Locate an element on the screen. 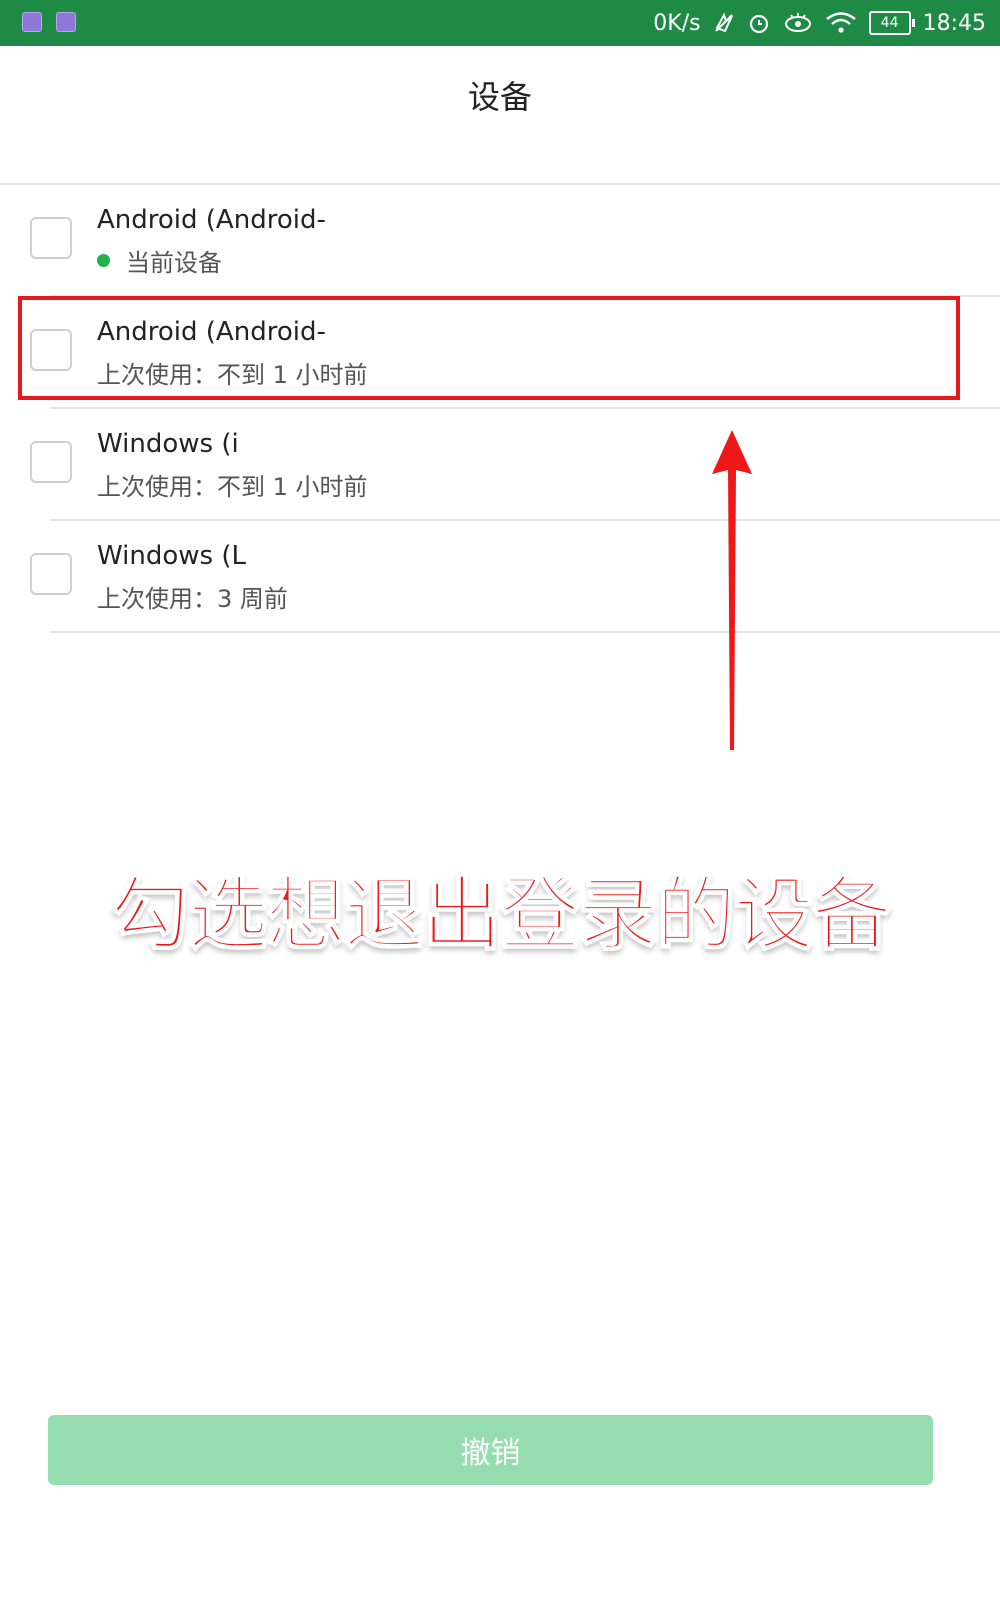  system-indicators: 0K/s 44 18:45 is located at coordinates (819, 23).